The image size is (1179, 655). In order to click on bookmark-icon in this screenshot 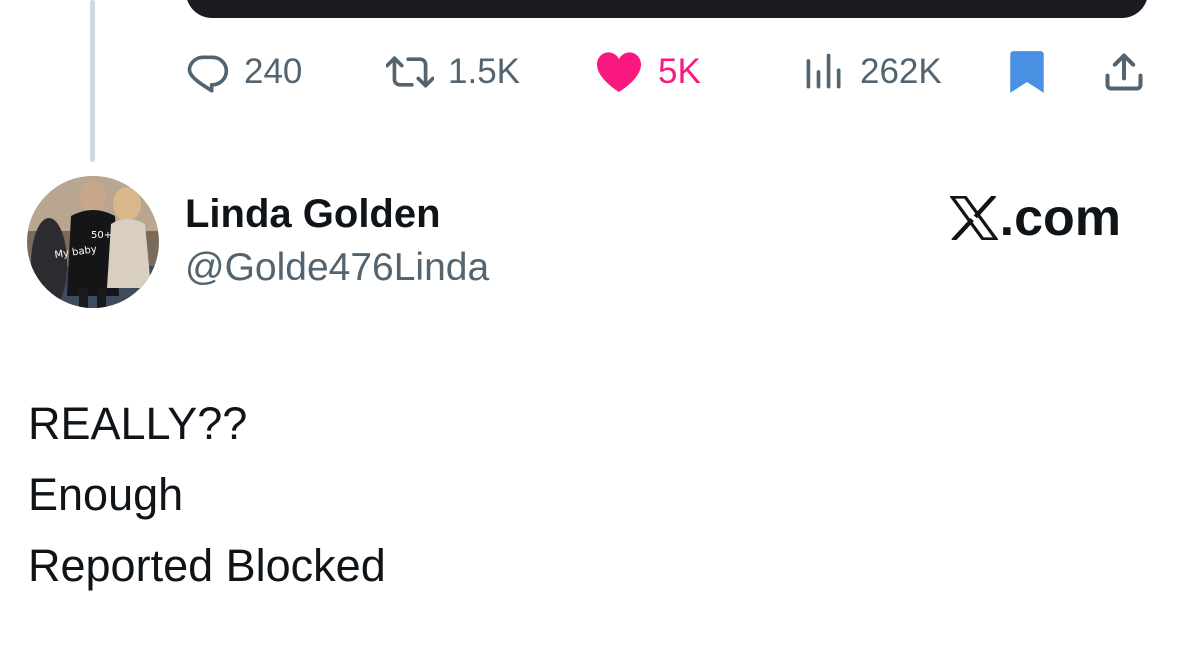, I will do `click(1027, 72)`.